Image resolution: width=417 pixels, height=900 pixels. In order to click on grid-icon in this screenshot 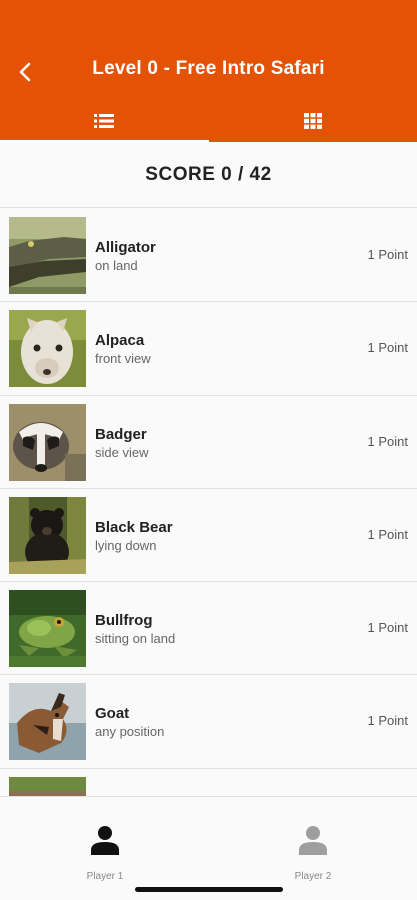, I will do `click(313, 121)`.